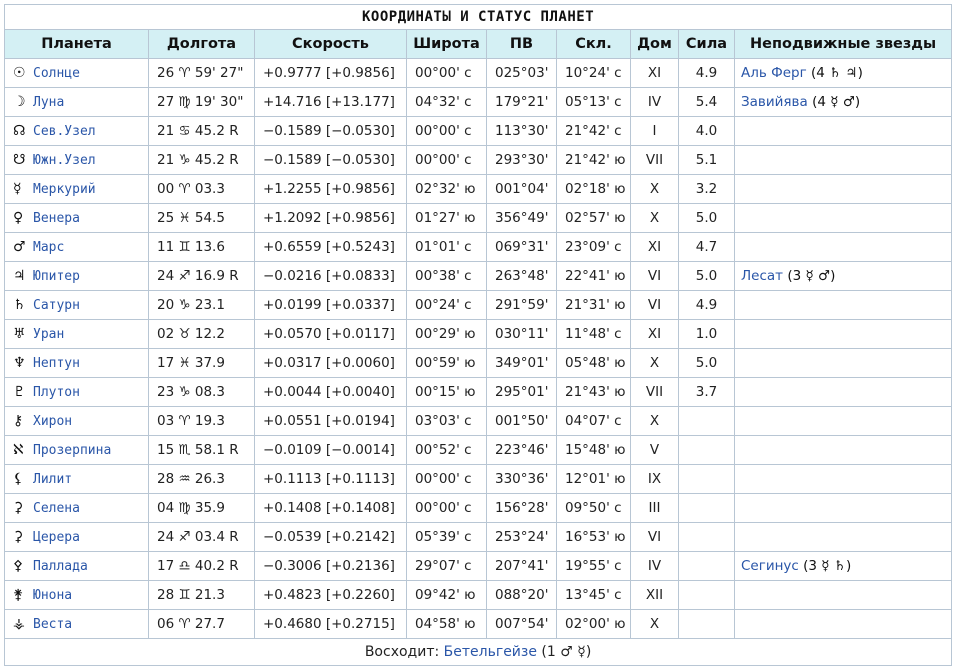  Describe the element at coordinates (52, 595) in the screenshot. I see `planet-name-link: Юнона` at that location.